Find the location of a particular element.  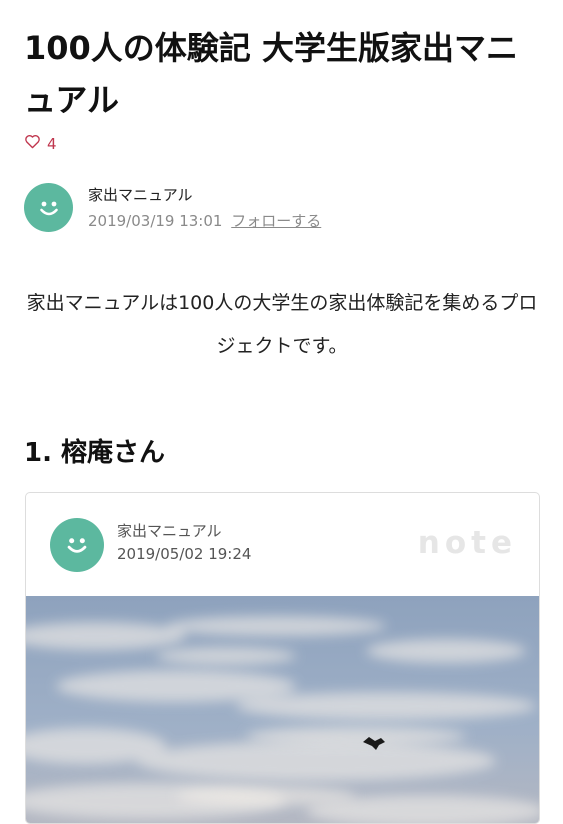

note-logo: note is located at coordinates (467, 543).